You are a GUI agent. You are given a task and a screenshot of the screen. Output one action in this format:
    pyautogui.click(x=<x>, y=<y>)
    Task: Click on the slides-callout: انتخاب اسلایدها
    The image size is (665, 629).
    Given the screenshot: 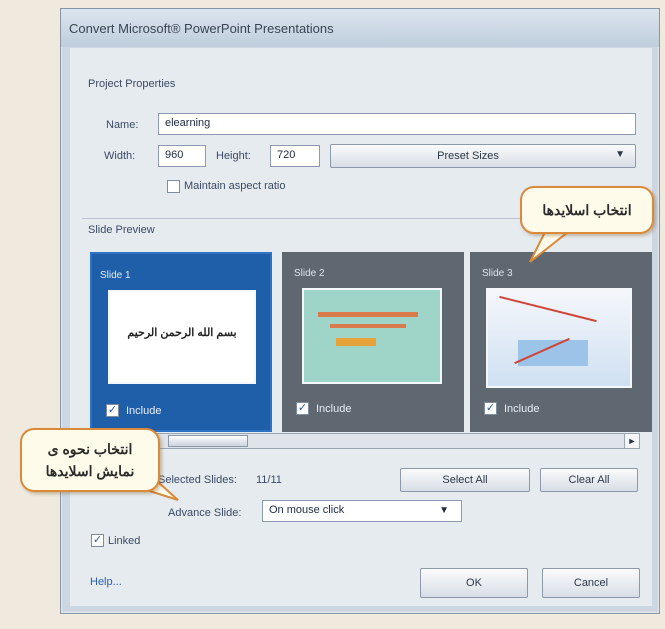 What is the action you would take?
    pyautogui.click(x=587, y=210)
    